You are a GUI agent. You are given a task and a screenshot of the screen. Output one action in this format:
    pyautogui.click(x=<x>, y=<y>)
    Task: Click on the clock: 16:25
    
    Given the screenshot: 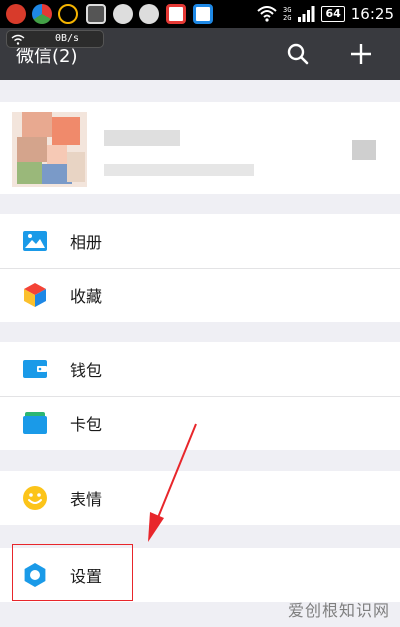 What is the action you would take?
    pyautogui.click(x=372, y=14)
    